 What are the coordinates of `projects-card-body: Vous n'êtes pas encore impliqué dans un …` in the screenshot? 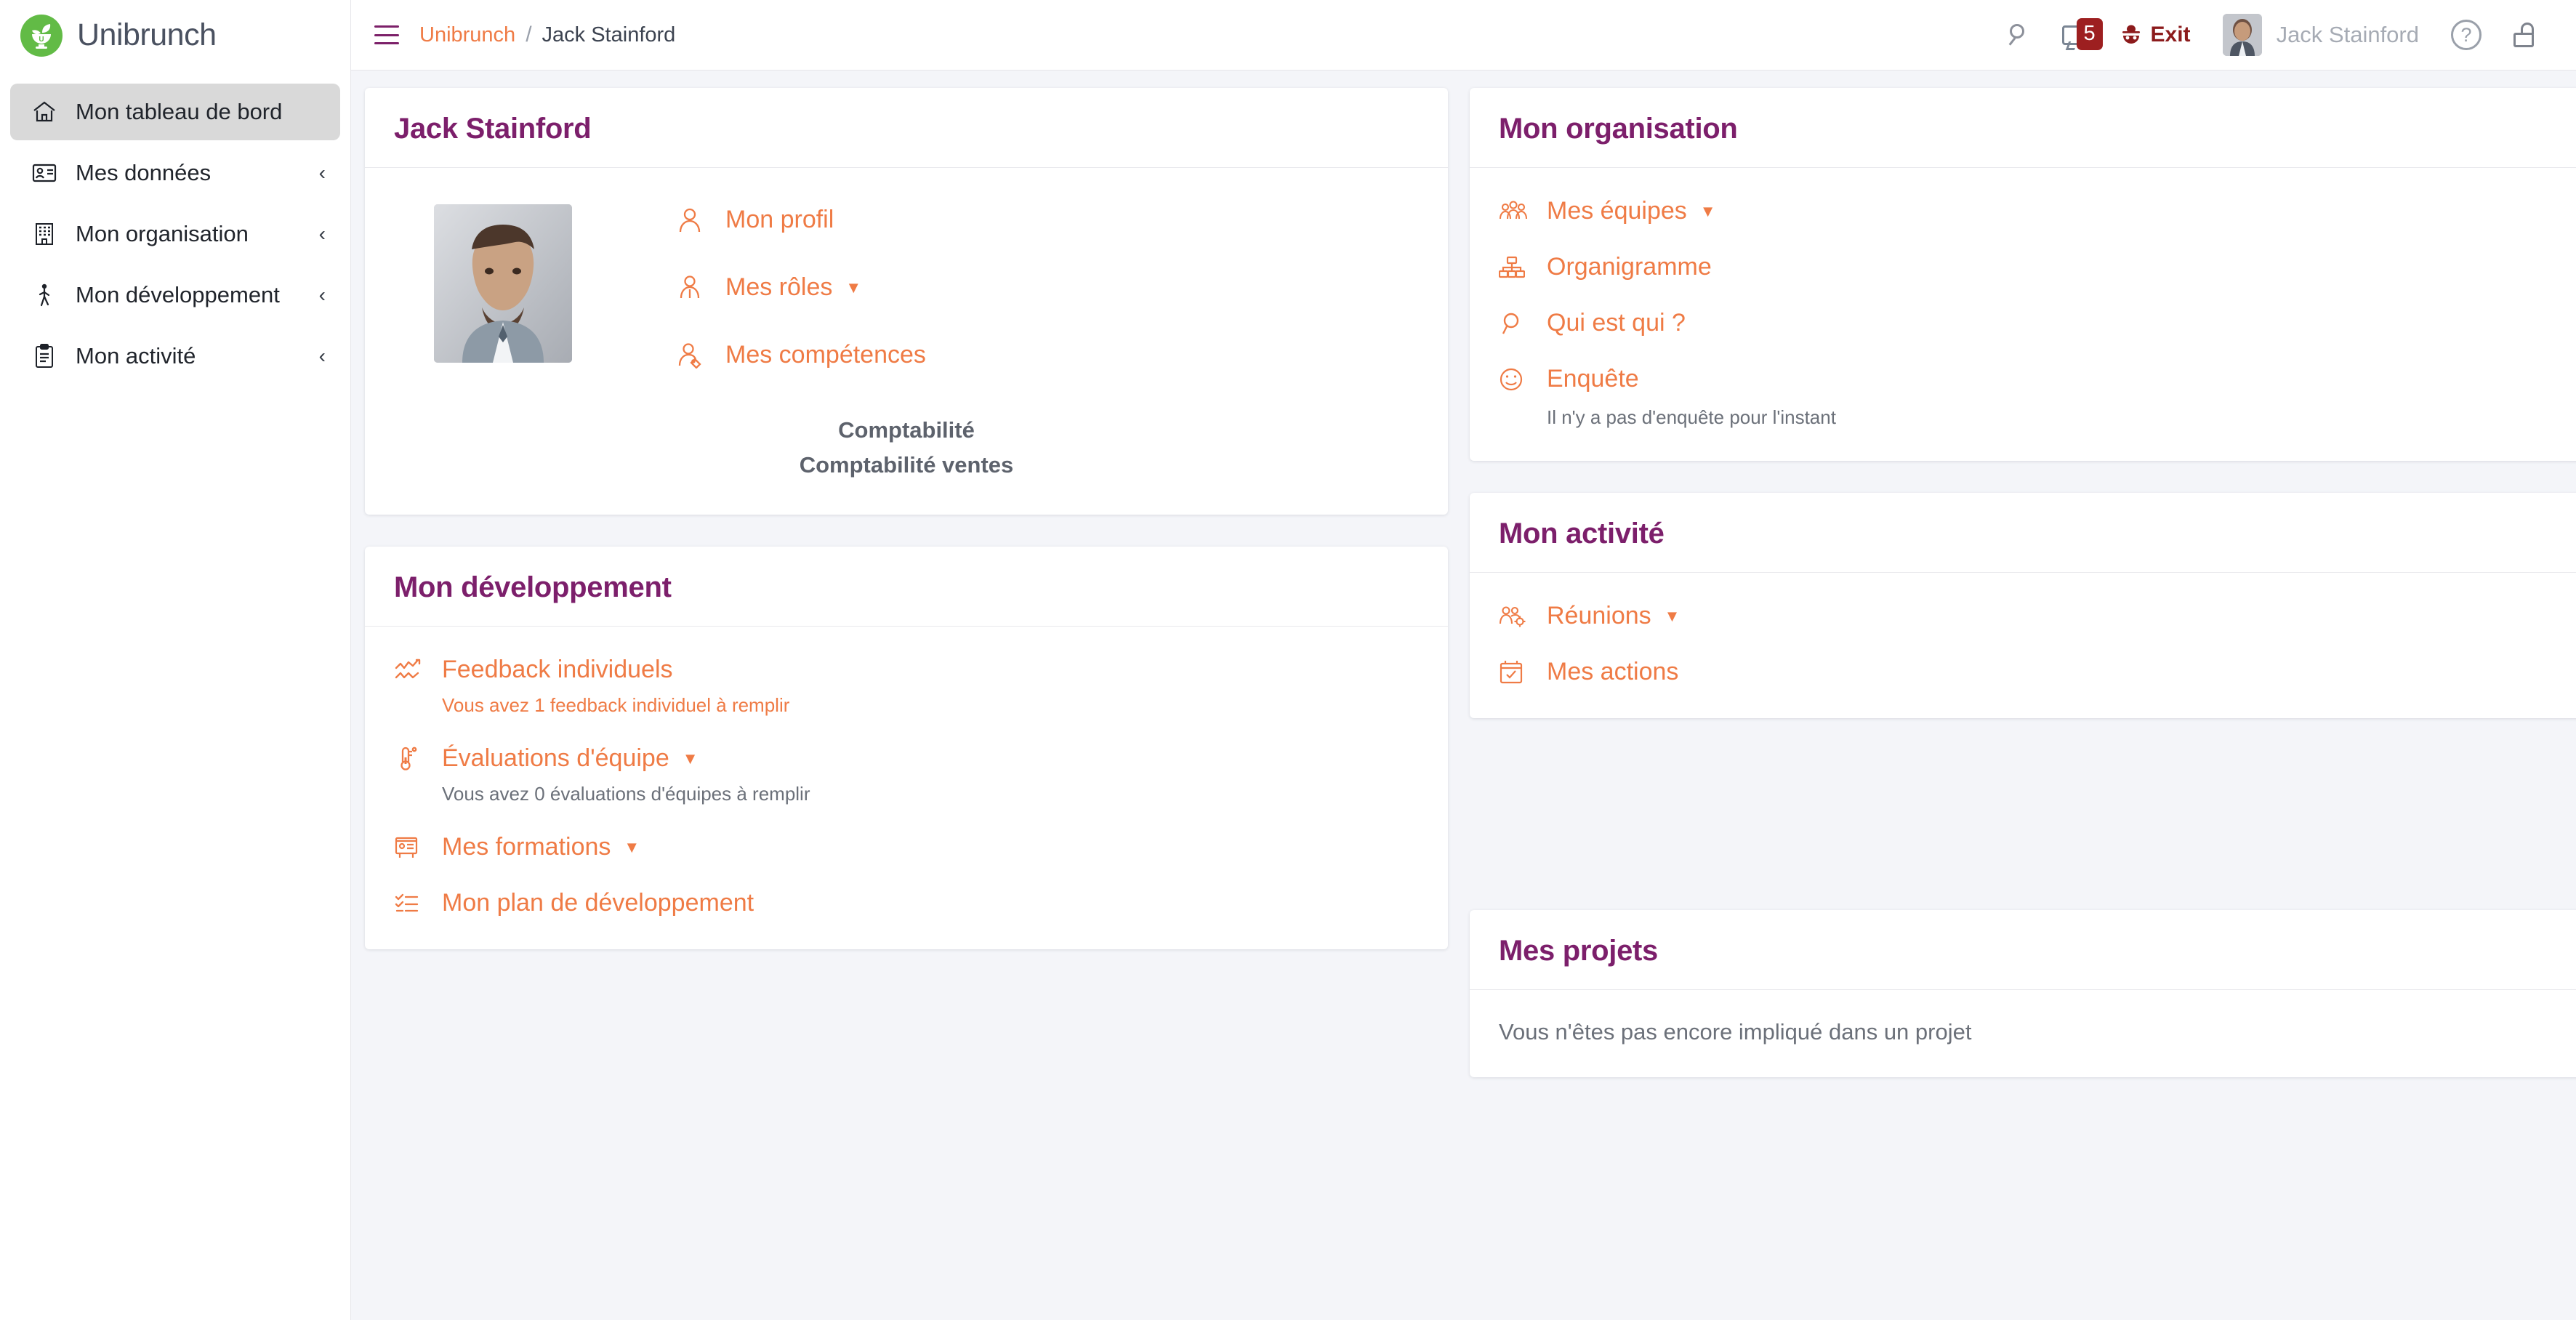 It's located at (2023, 1033).